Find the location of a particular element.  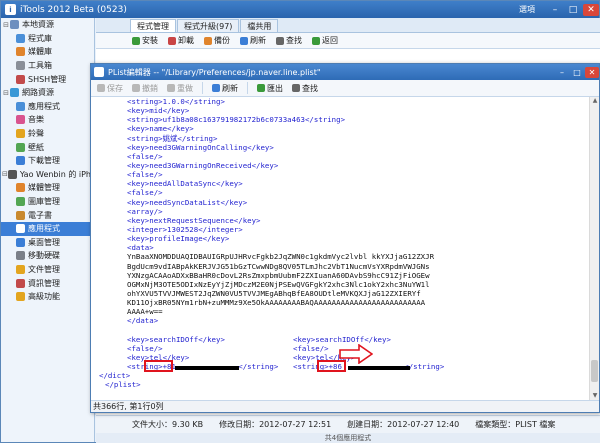

sidebar-item-17: 移動硬碟 is located at coordinates (47, 256).